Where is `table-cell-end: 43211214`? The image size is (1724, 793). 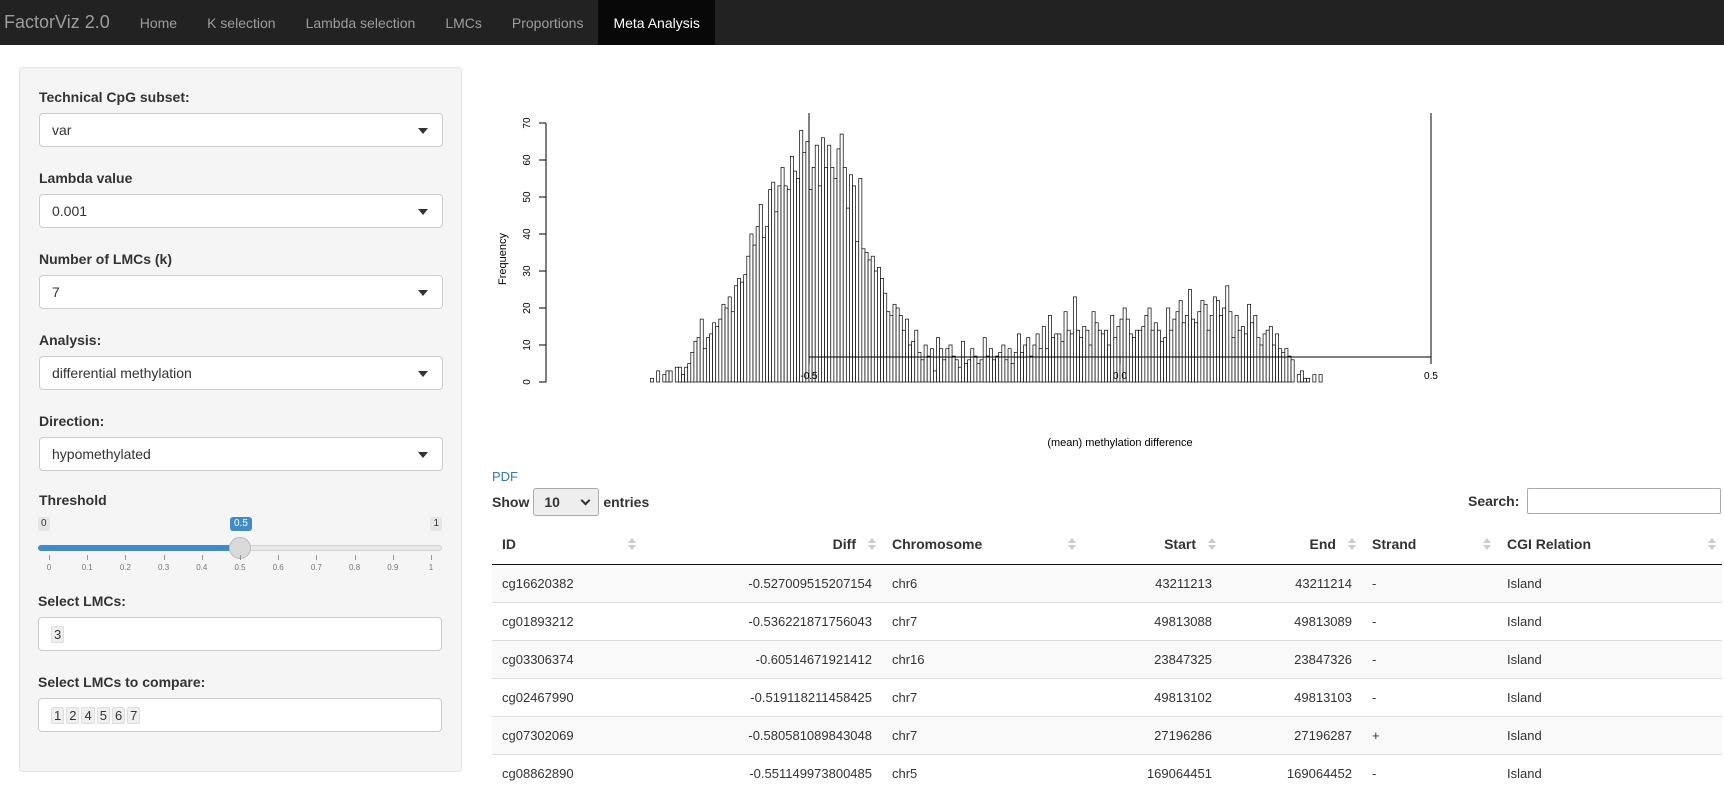 table-cell-end: 43211214 is located at coordinates (1292, 582).